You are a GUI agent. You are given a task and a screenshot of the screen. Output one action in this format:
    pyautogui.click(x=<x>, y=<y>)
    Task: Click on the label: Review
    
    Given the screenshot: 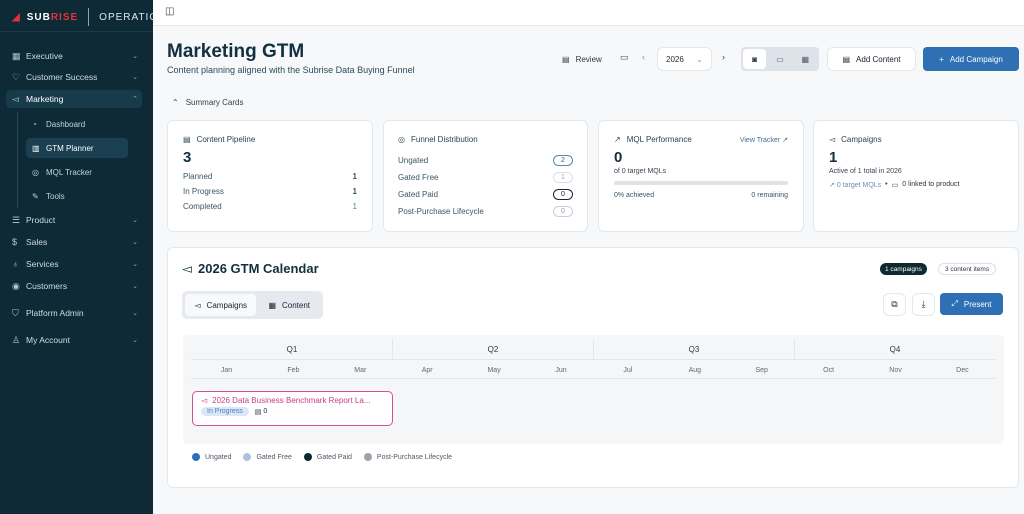 What is the action you would take?
    pyautogui.click(x=588, y=59)
    